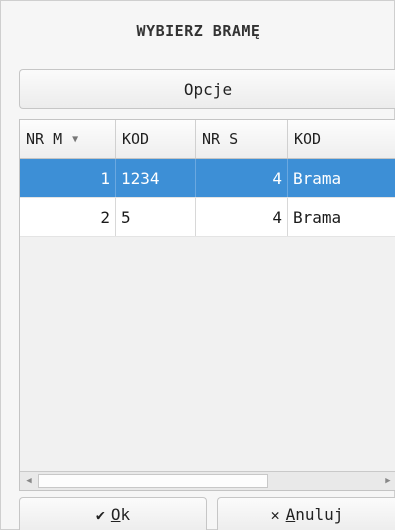 Image resolution: width=395 pixels, height=530 pixels. Describe the element at coordinates (68, 217) in the screenshot. I see `cell-nr-m: 2` at that location.